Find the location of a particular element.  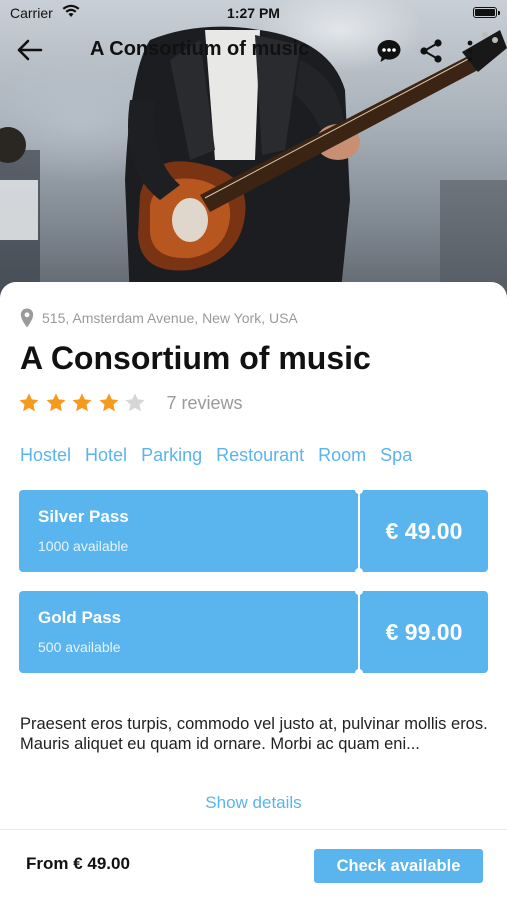

from-price: From € 49.00 is located at coordinates (78, 863).